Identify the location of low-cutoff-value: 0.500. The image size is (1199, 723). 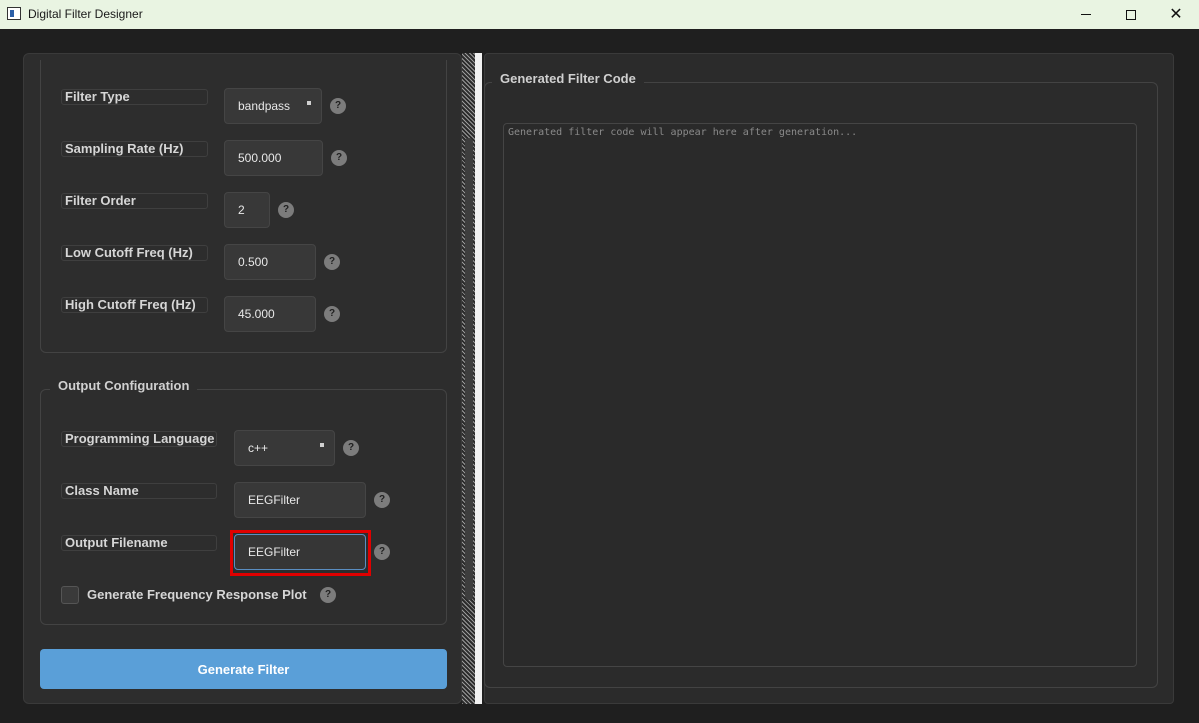
(253, 262).